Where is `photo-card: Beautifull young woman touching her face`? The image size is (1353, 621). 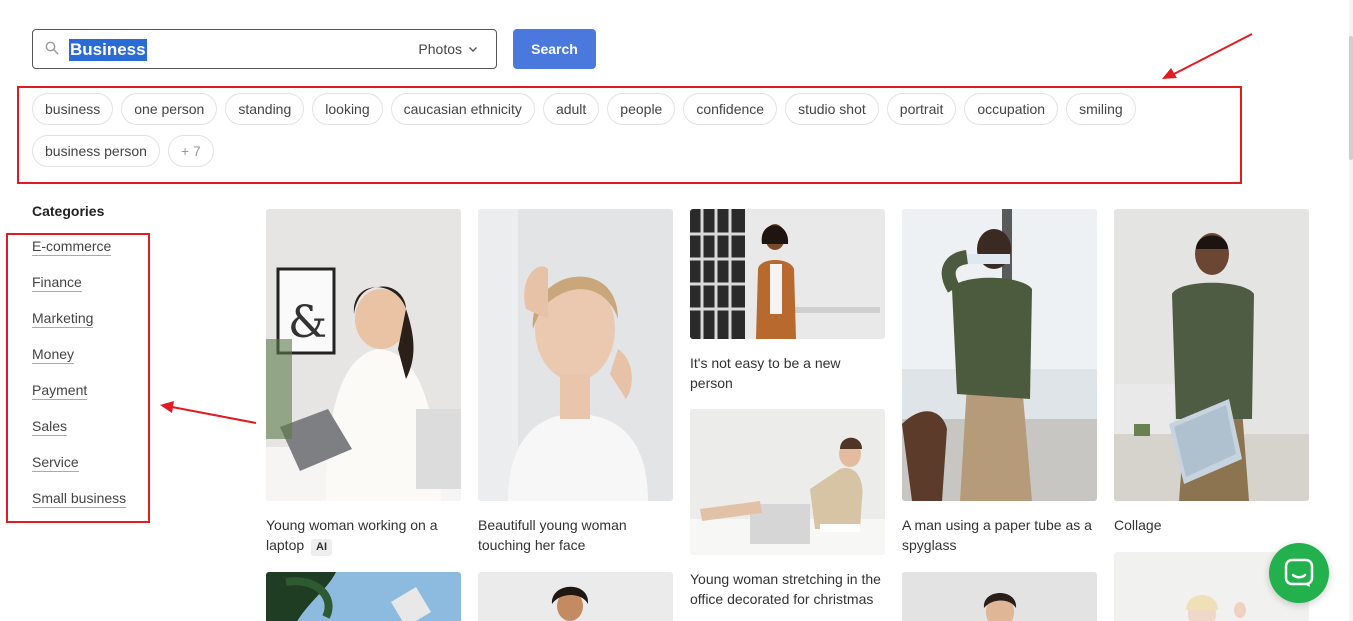
photo-card: Beautifull young woman touching her face is located at coordinates (575, 382).